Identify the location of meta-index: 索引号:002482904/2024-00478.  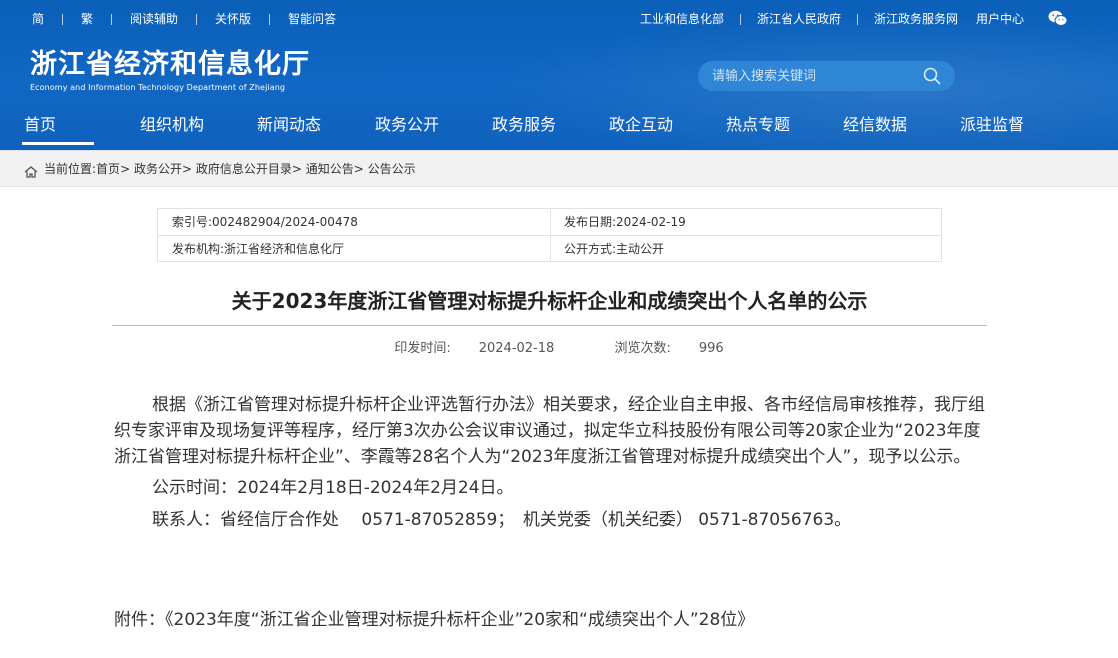
(265, 222).